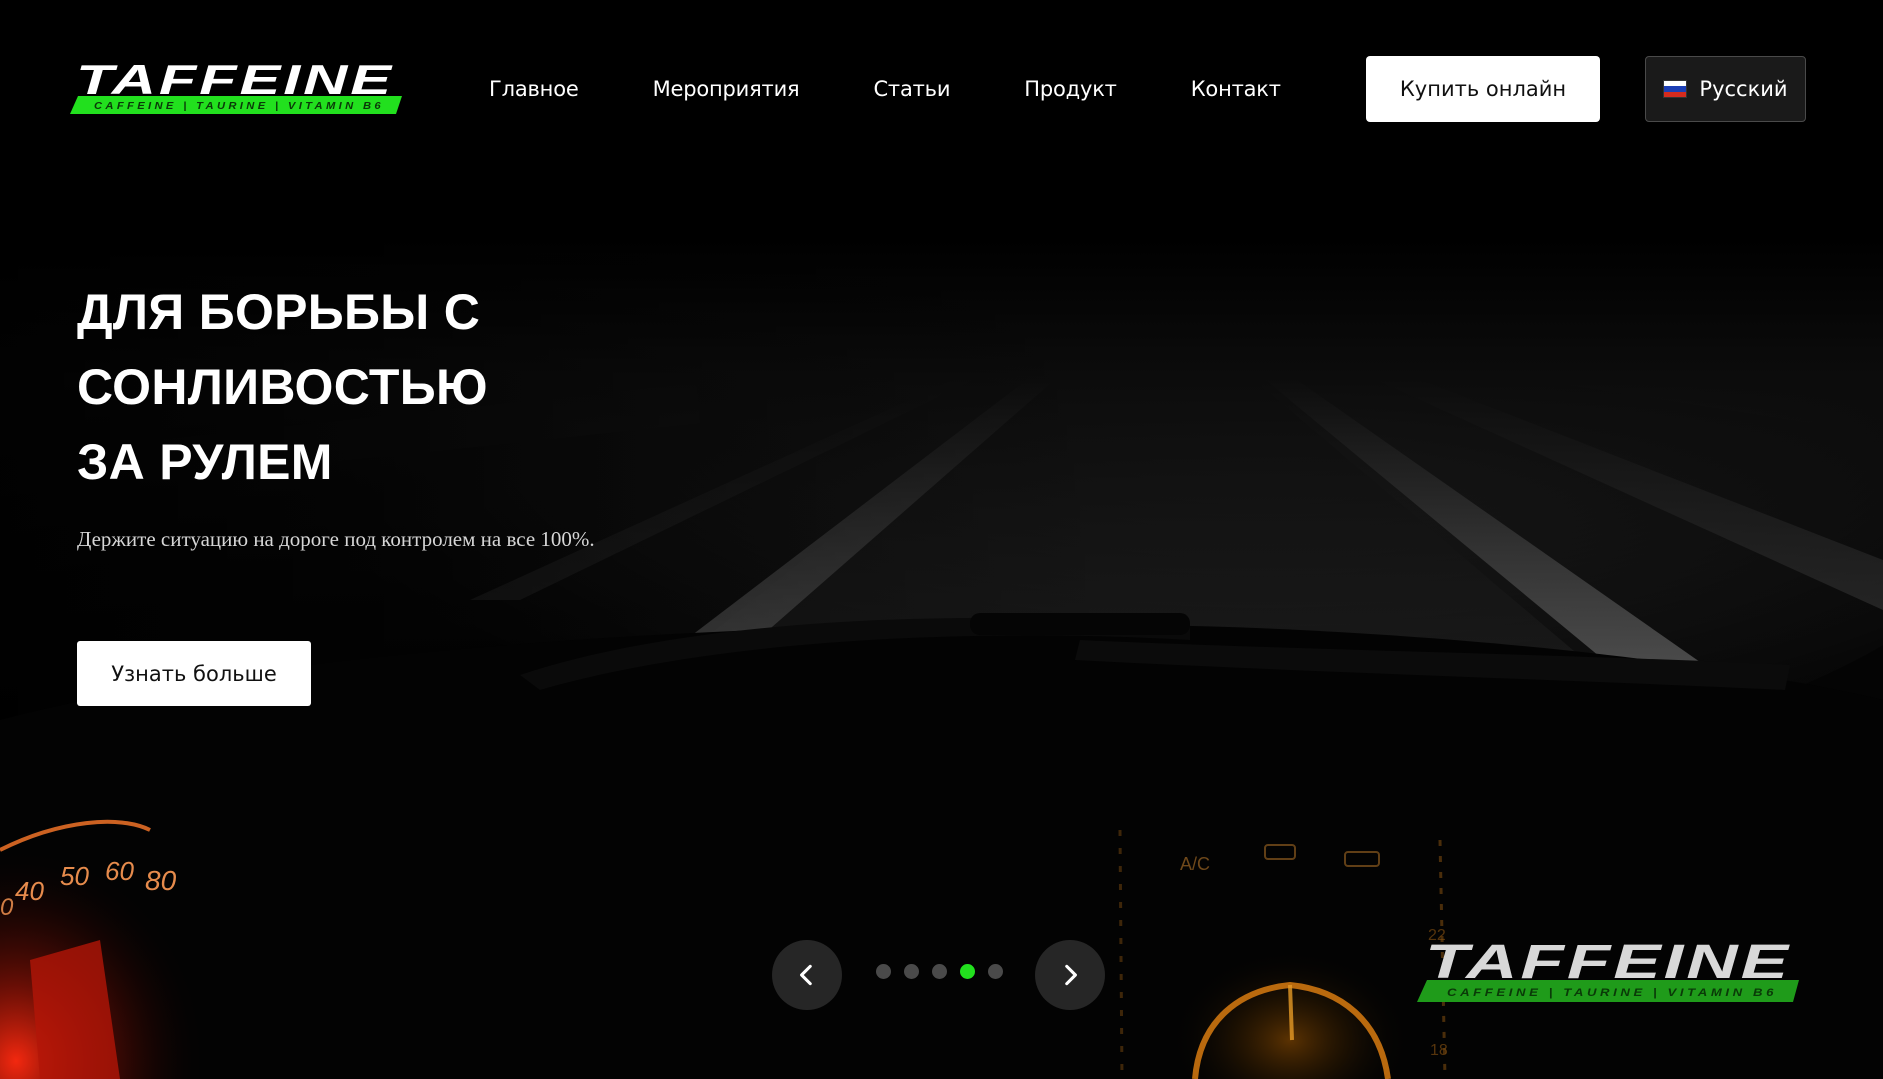 This screenshot has height=1079, width=1883. What do you see at coordinates (239, 106) in the screenshot?
I see `brand-logo-tagline: CAFFEINE | TAURINE | VITAMIN B6` at bounding box center [239, 106].